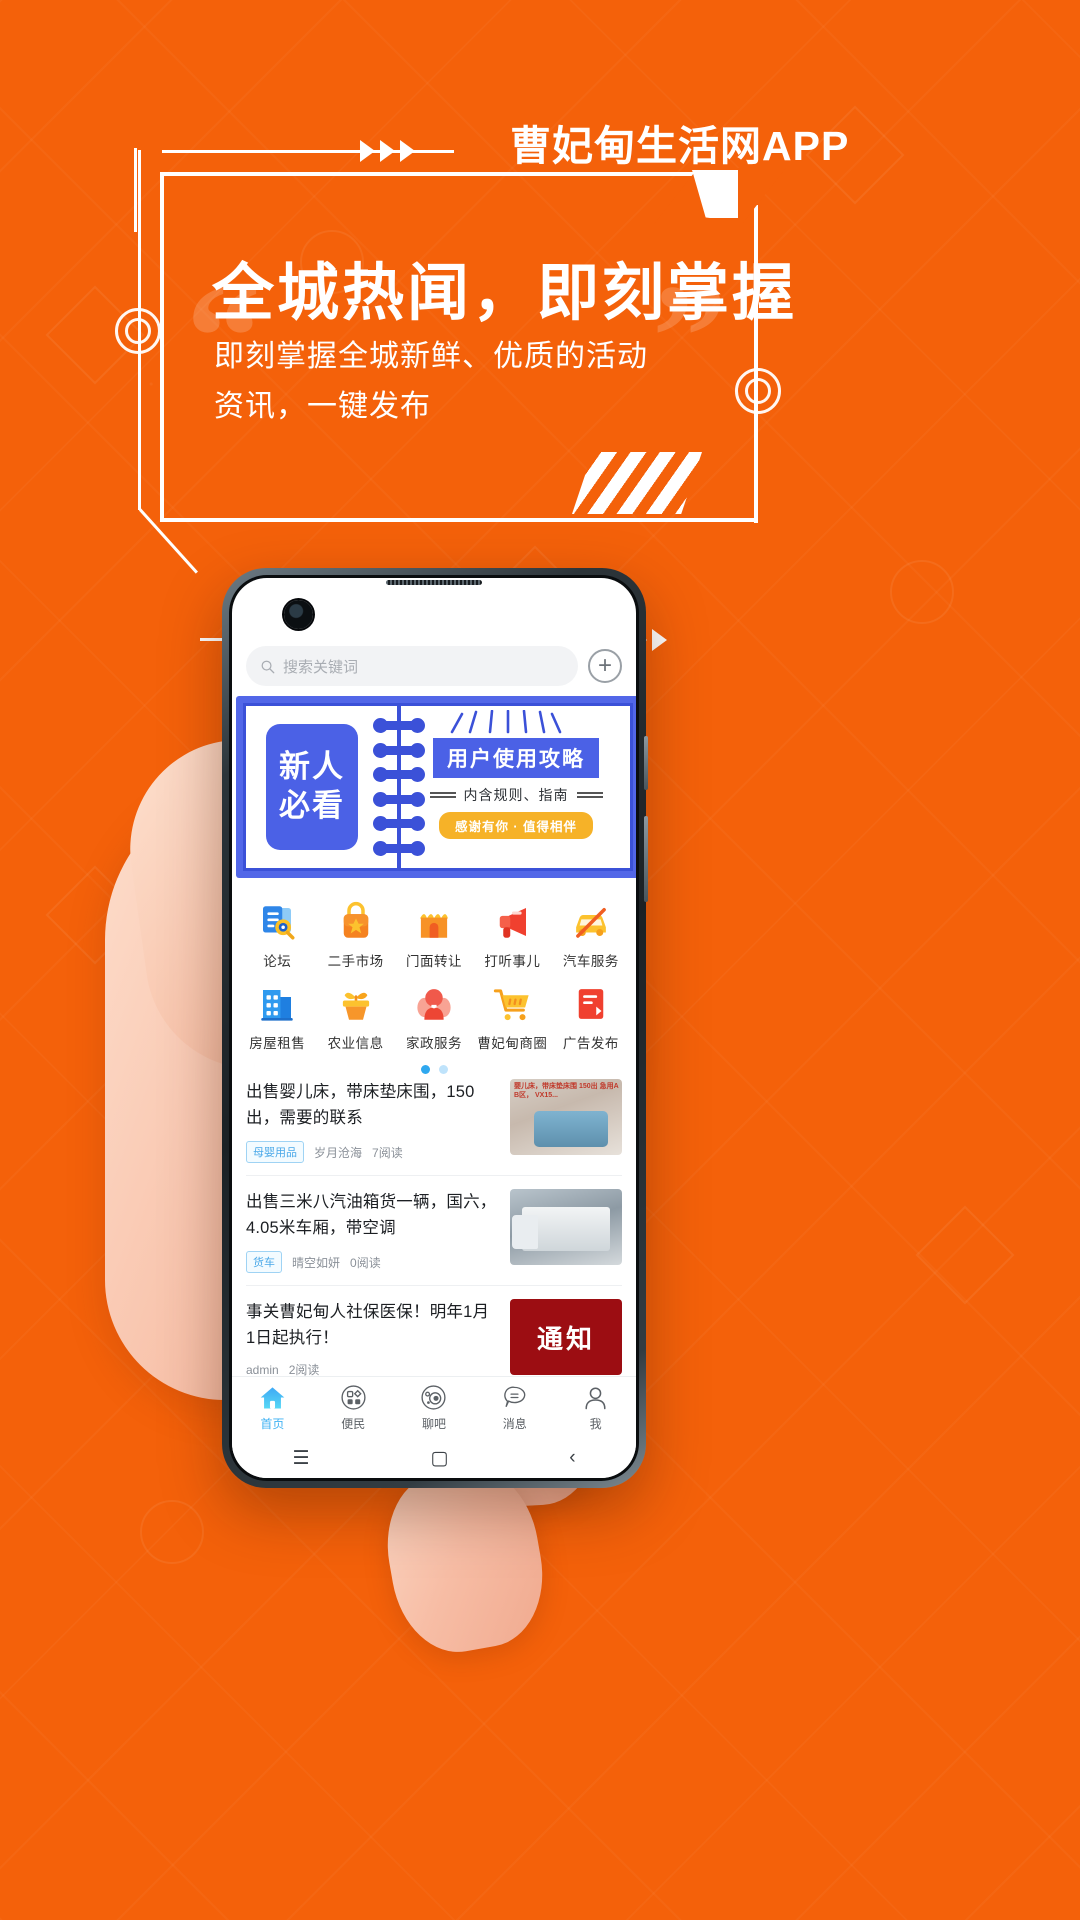 The width and height of the screenshot is (1080, 1920). I want to click on recents-icon: ☰, so click(300, 1458).